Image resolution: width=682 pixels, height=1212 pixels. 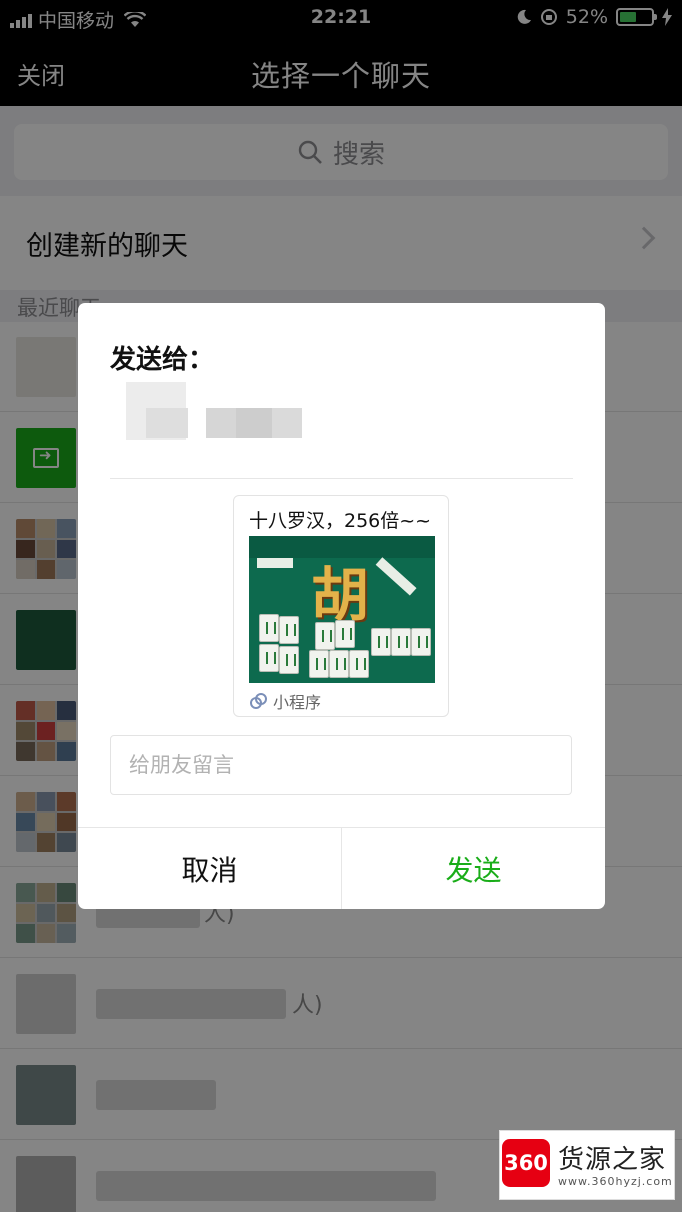 What do you see at coordinates (210, 868) in the screenshot?
I see `cancel-button: 取消` at bounding box center [210, 868].